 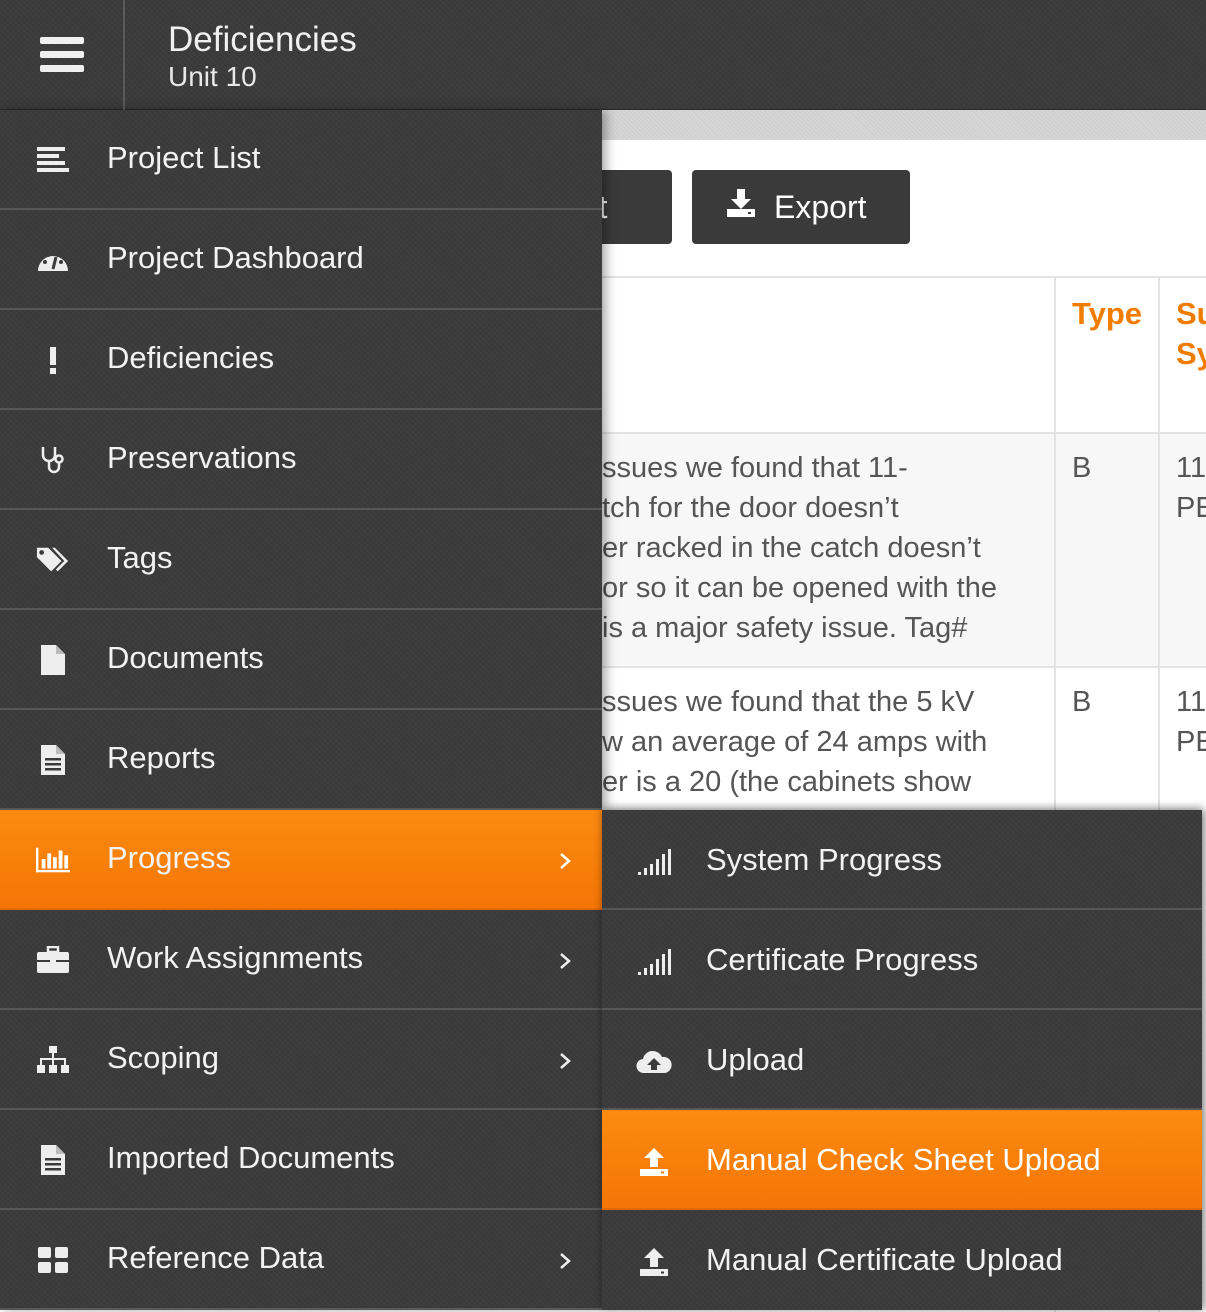 What do you see at coordinates (799, 588) in the screenshot?
I see `description-line: or so it can be opened with the` at bounding box center [799, 588].